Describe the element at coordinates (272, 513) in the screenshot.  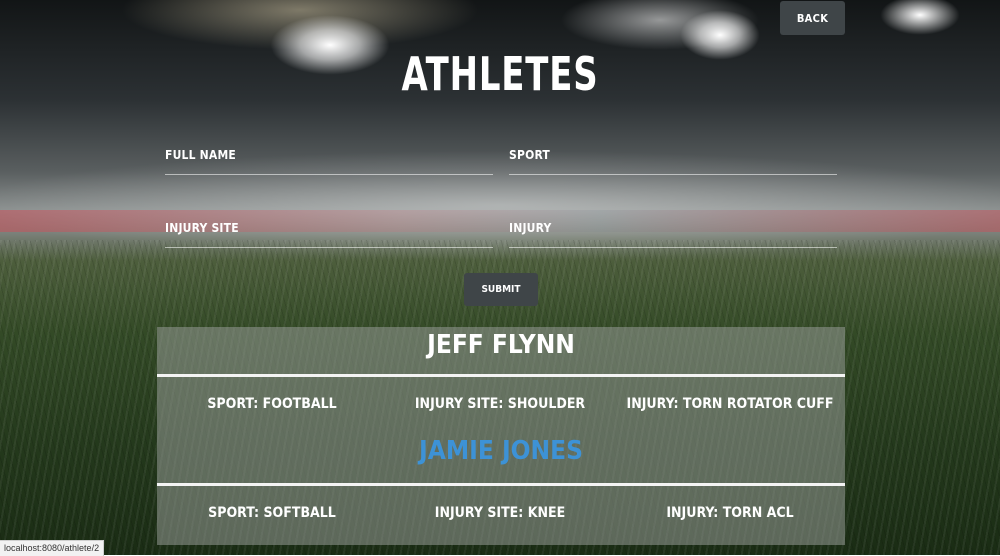
I see `athlete-sport: SPORT: SOFTBALL` at that location.